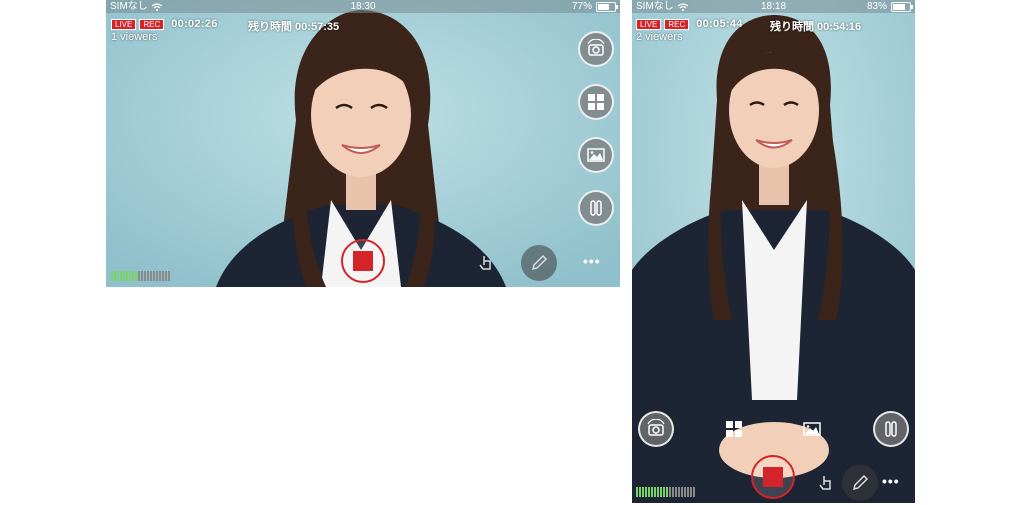  I want to click on battery-percent: 83%, so click(876, 6).